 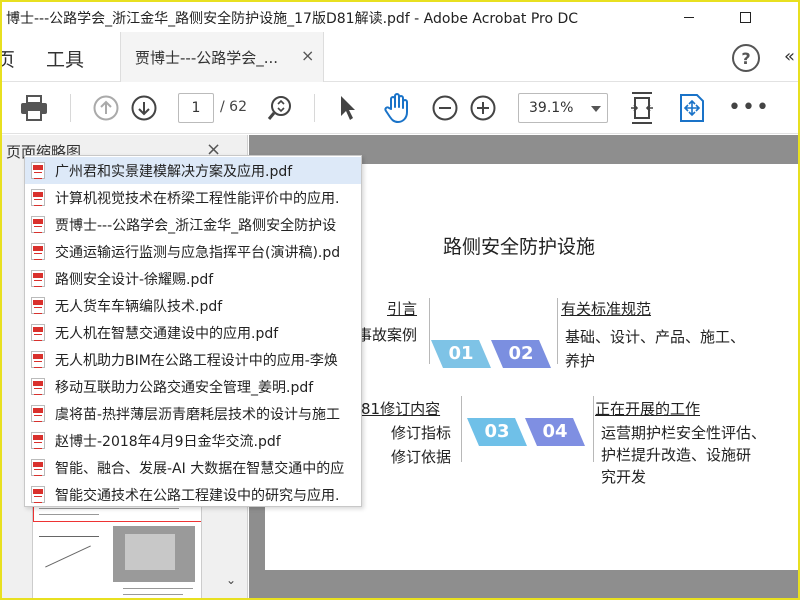 I want to click on minimize-icon, so click(x=689, y=17).